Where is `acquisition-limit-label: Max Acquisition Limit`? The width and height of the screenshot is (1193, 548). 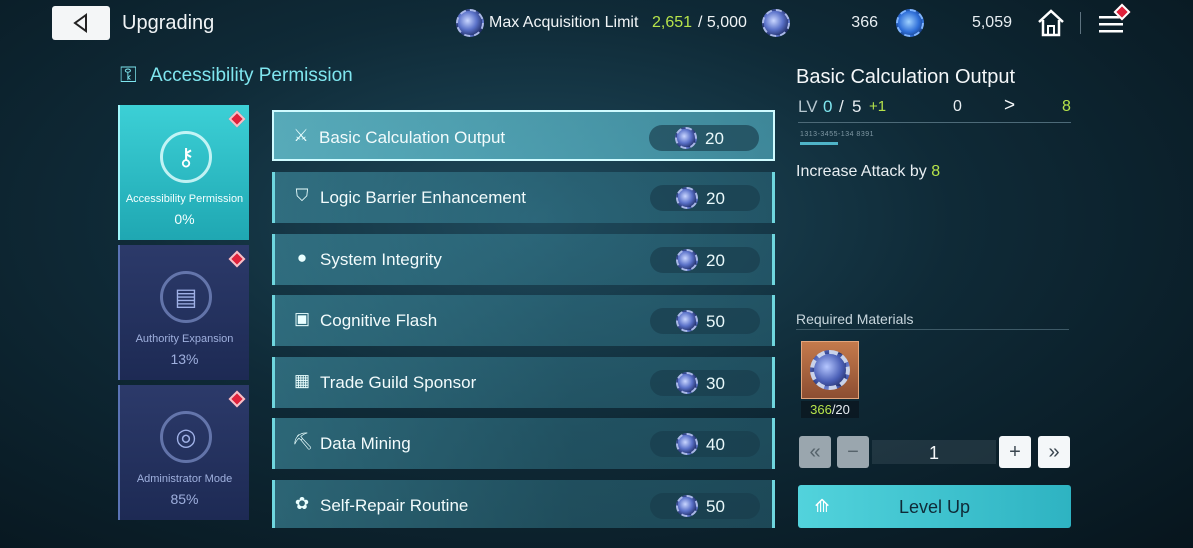 acquisition-limit-label: Max Acquisition Limit is located at coordinates (564, 22).